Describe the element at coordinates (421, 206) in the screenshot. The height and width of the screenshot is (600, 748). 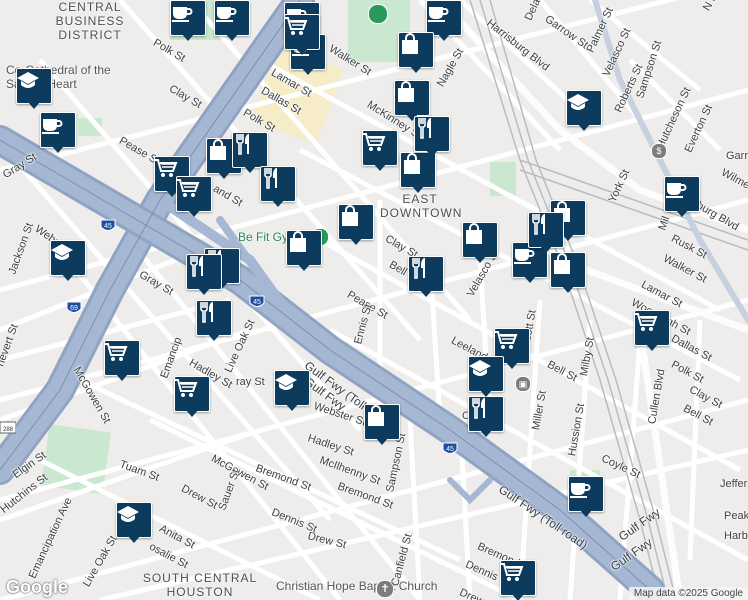
I see `district-label-east-downtown: EAST DOWNTOWN` at that location.